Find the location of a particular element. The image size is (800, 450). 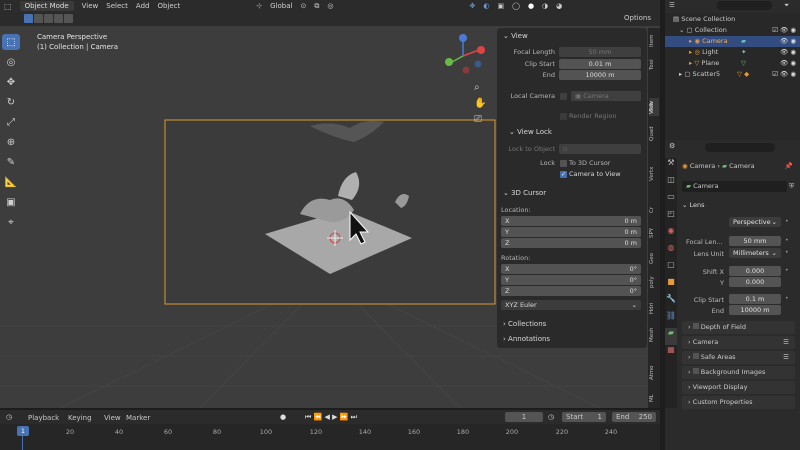

menu-object: Object is located at coordinates (168, 6).